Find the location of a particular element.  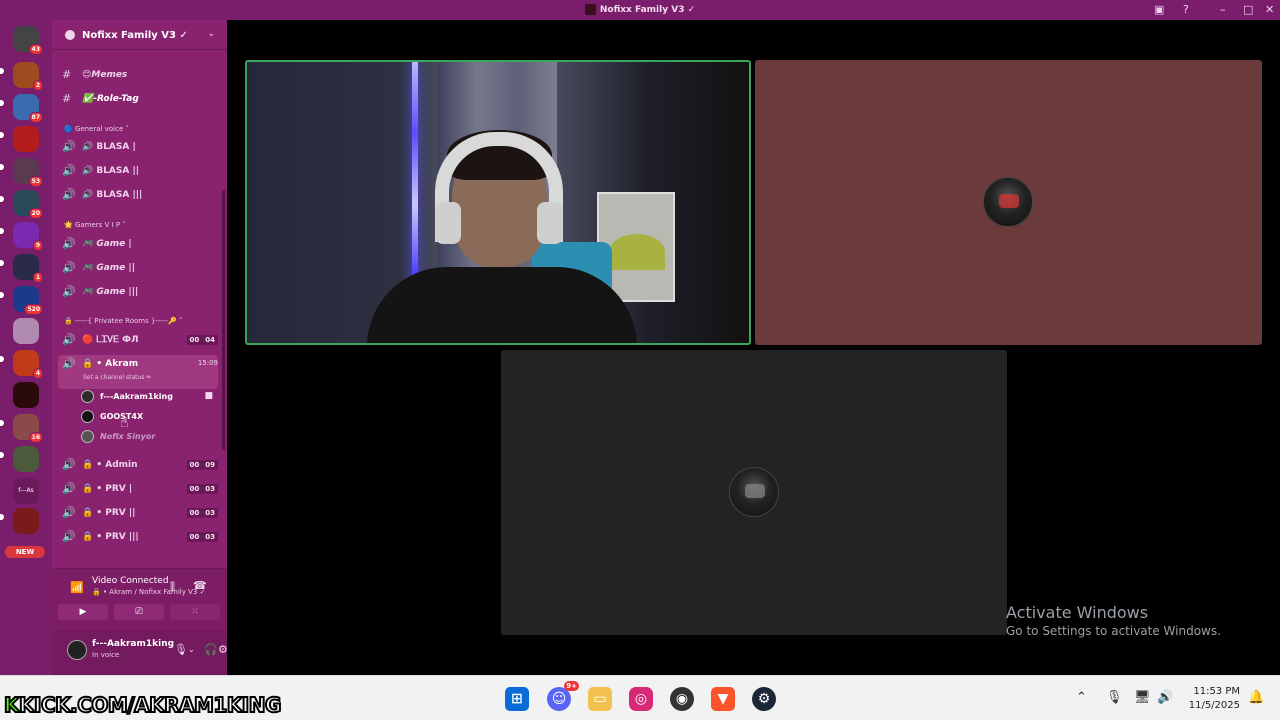

headphones-icon: 🎧 is located at coordinates (211, 649).